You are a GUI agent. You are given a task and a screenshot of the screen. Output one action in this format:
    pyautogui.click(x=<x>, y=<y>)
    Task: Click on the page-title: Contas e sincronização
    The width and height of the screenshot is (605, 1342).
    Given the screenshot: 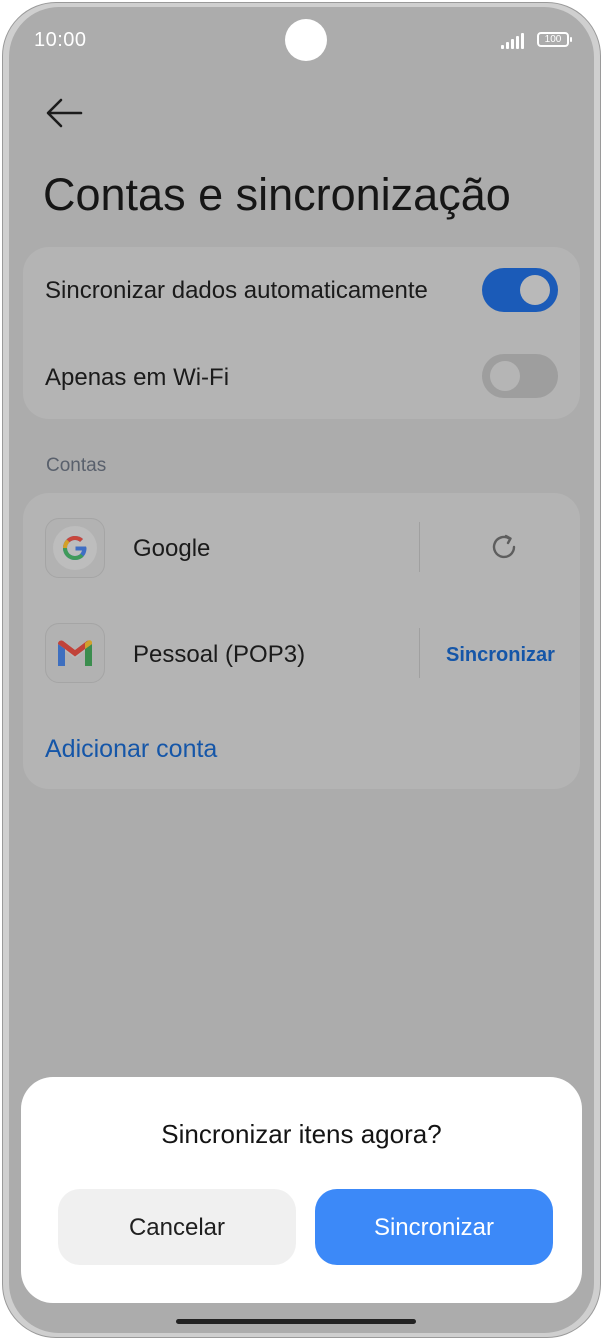 What is the action you would take?
    pyautogui.click(x=277, y=194)
    